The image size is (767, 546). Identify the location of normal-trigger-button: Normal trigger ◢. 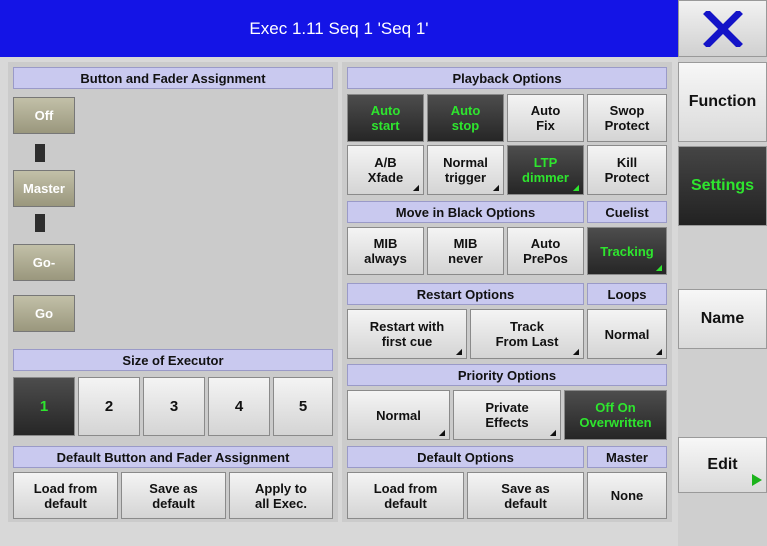
(465, 170).